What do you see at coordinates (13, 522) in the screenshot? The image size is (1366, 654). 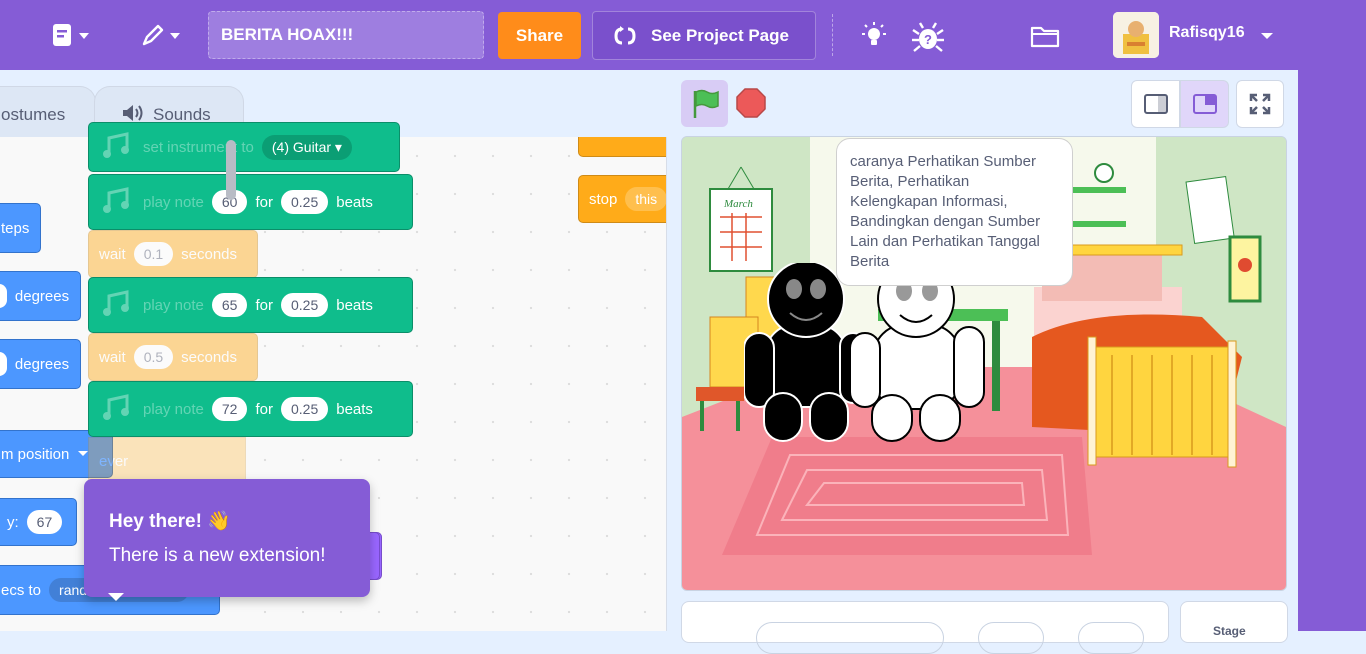 I see `y-label: y:` at bounding box center [13, 522].